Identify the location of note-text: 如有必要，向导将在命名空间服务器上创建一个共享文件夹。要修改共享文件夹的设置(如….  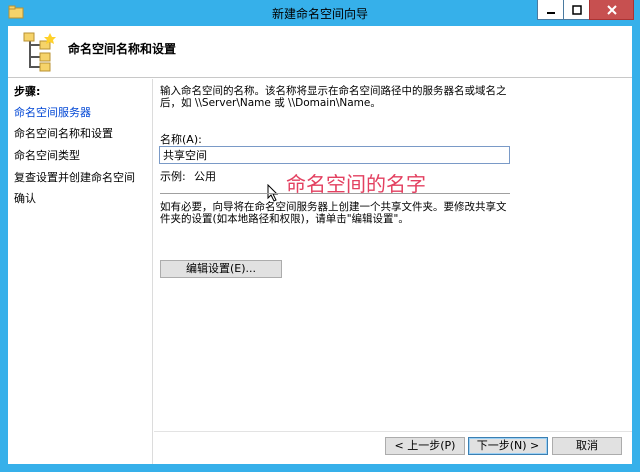
(333, 213).